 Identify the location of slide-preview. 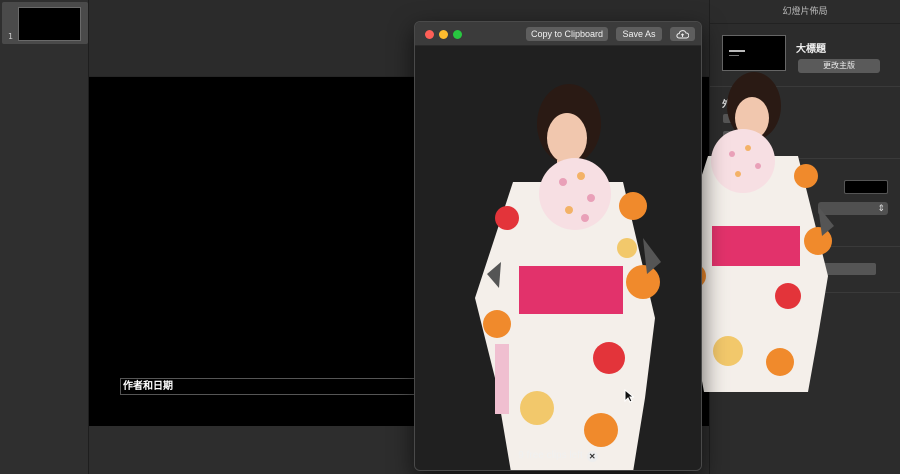
(49, 24).